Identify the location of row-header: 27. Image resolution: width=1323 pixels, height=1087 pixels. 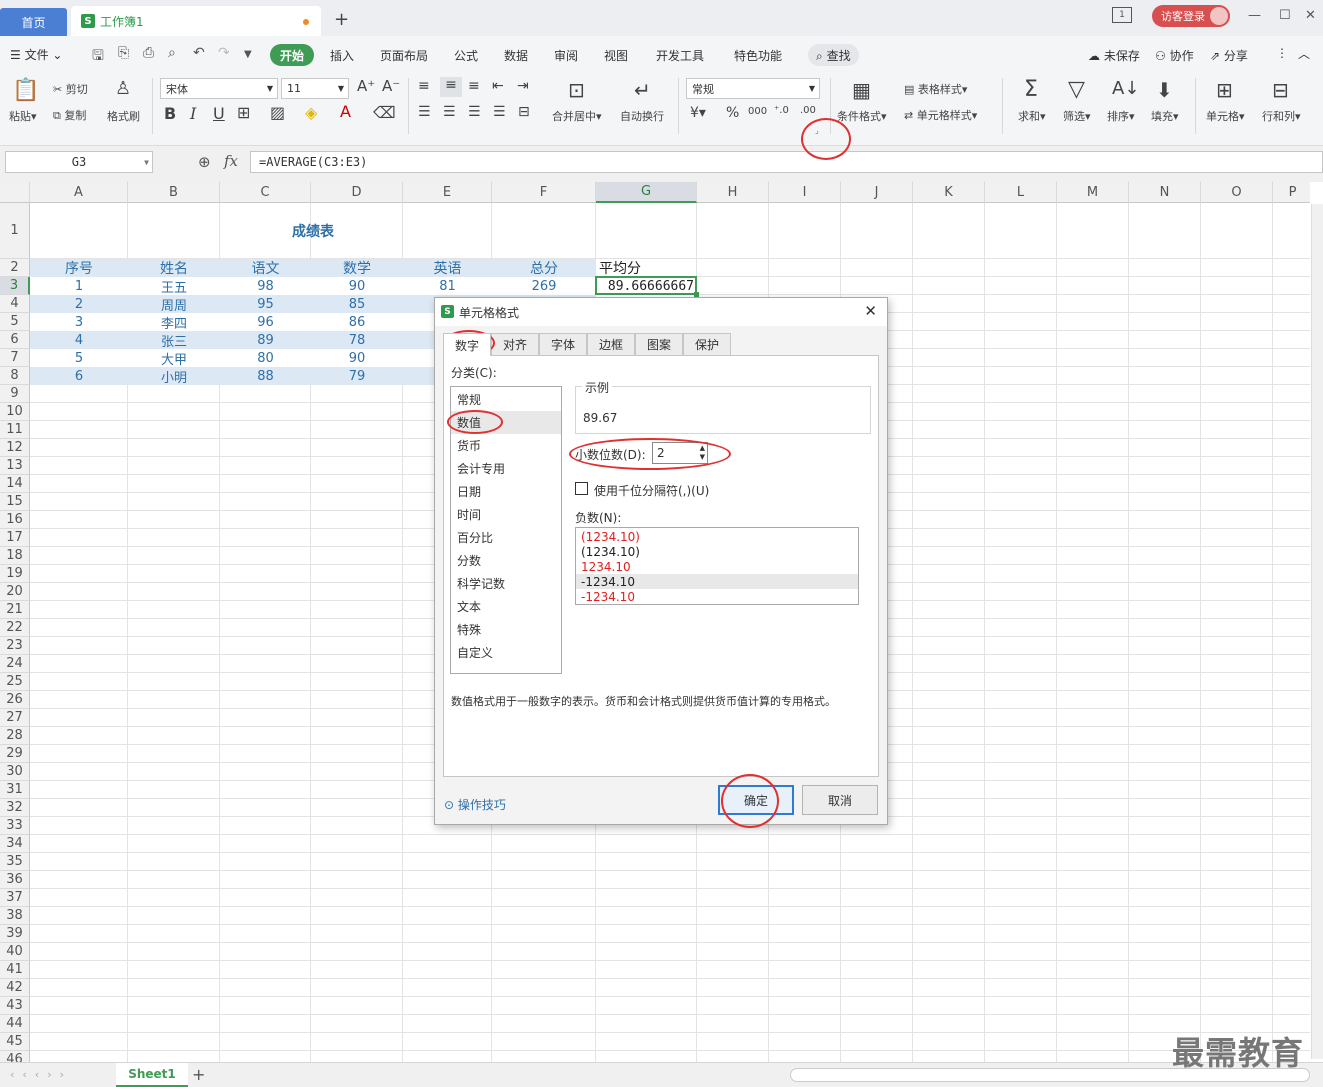
(15, 718).